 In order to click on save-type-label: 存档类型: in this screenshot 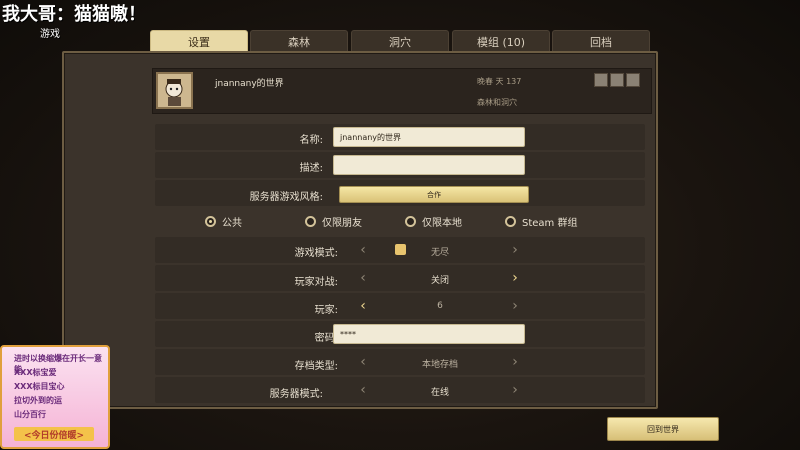, I will do `click(316, 366)`.